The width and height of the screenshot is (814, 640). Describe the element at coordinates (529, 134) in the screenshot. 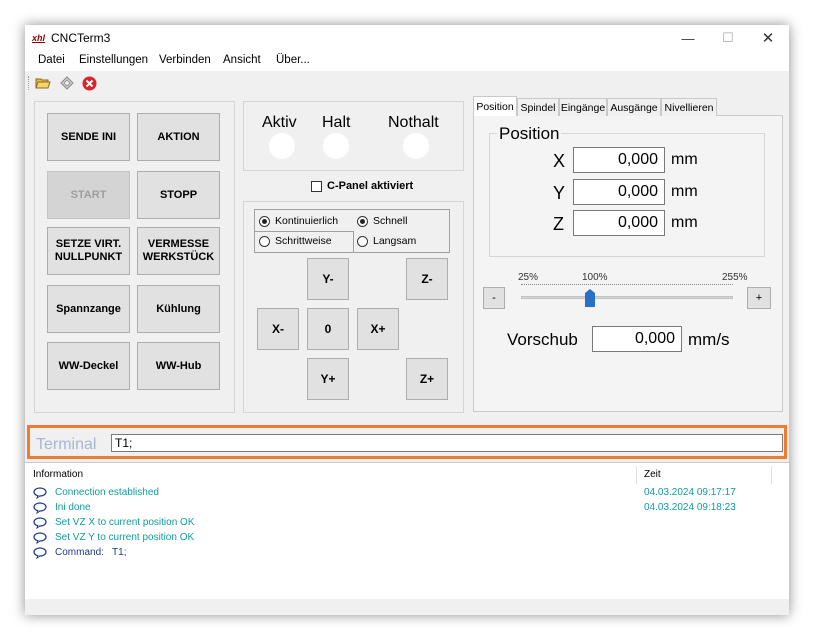

I see `position-title: Position` at that location.